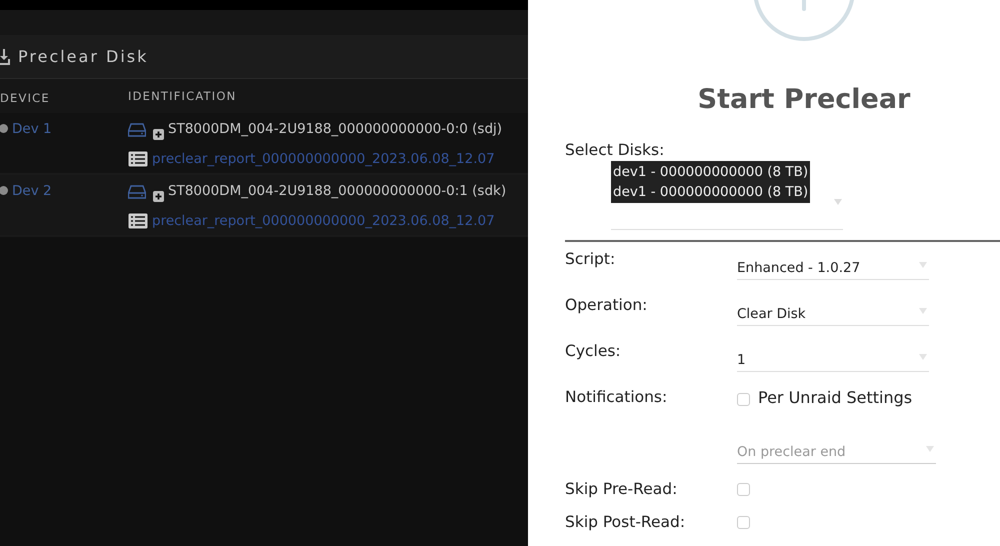  I want to click on panel-title: Preclear Disk, so click(83, 56).